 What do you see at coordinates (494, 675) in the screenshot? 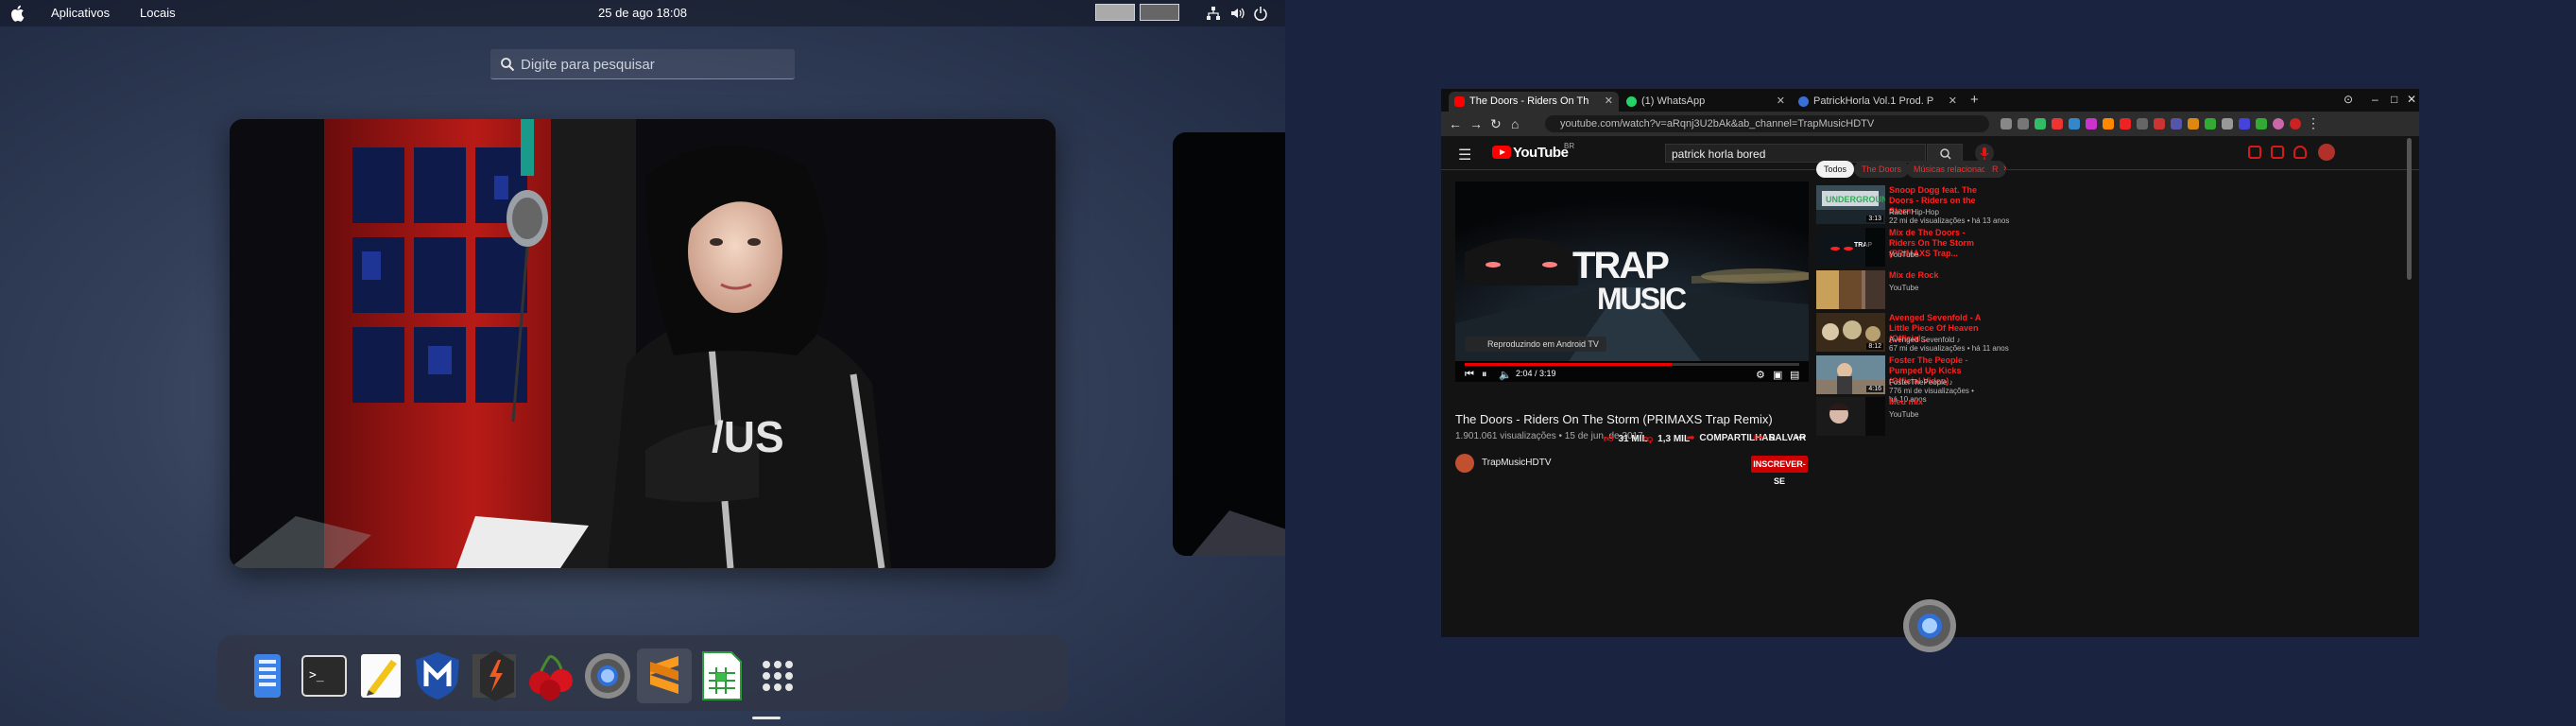
I see `burp-suite-icon` at bounding box center [494, 675].